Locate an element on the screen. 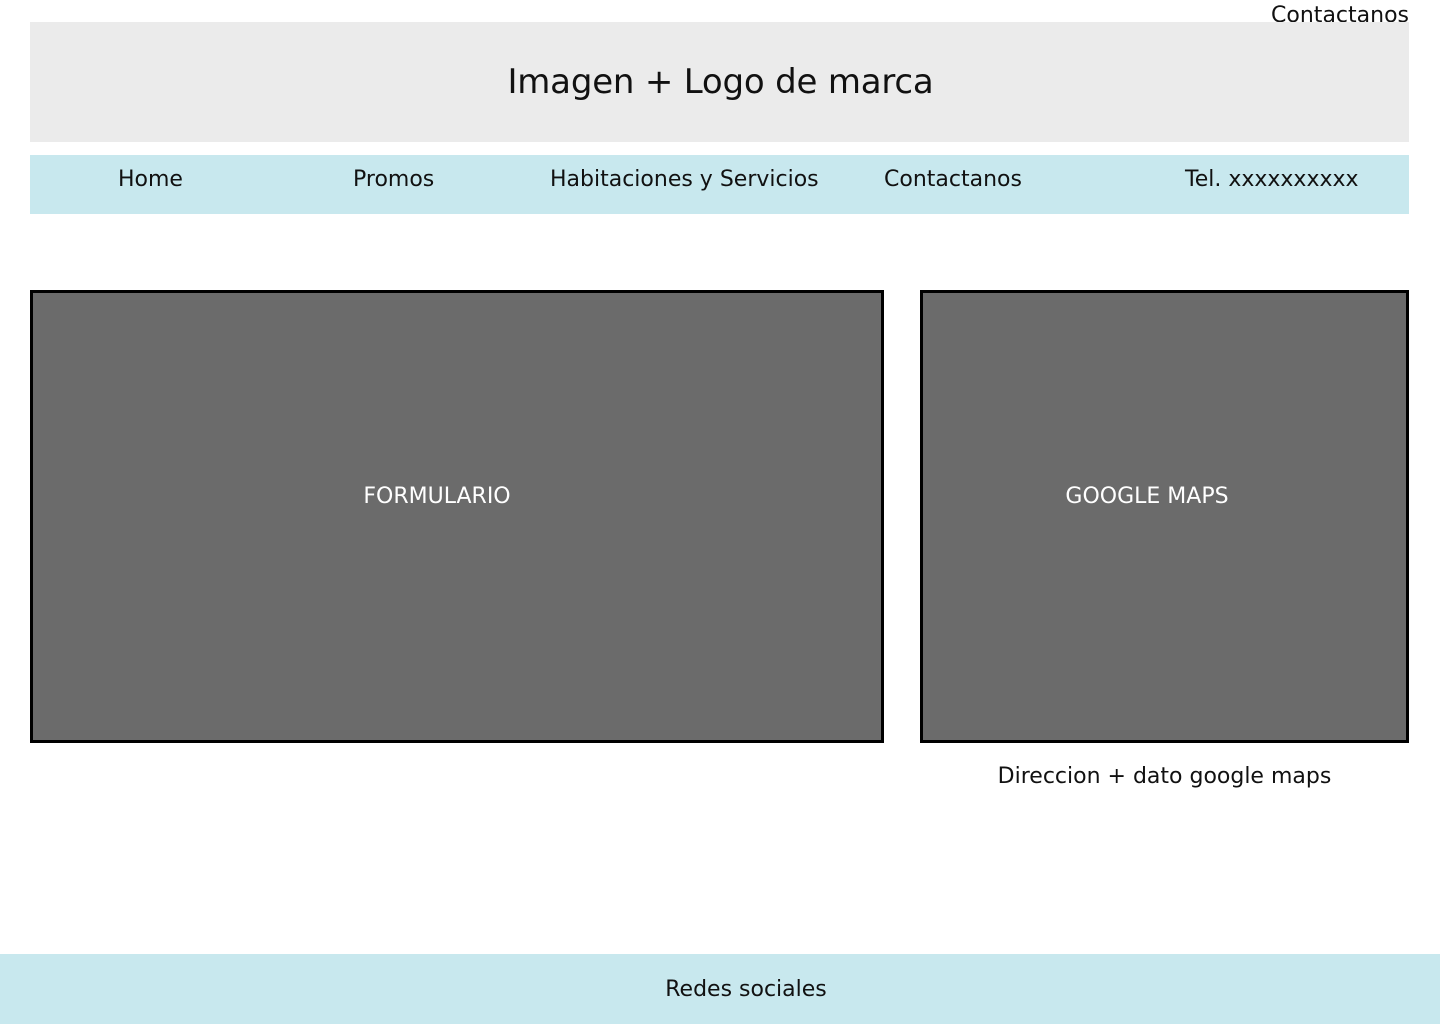  hero-text: Imagen + Logo de marca is located at coordinates (720, 82).